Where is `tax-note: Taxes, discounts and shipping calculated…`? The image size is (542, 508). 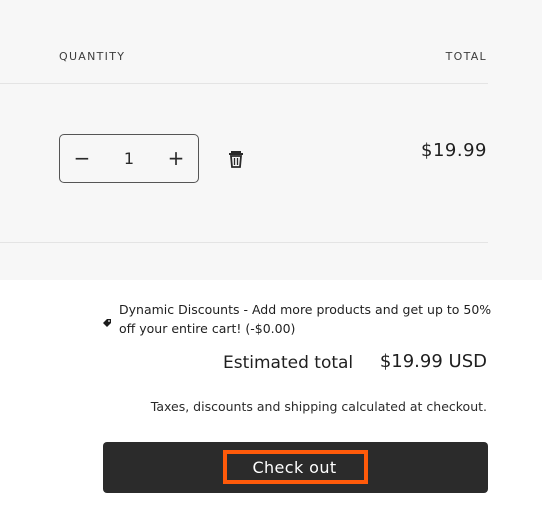
tax-note: Taxes, discounts and shipping calculated… is located at coordinates (318, 406).